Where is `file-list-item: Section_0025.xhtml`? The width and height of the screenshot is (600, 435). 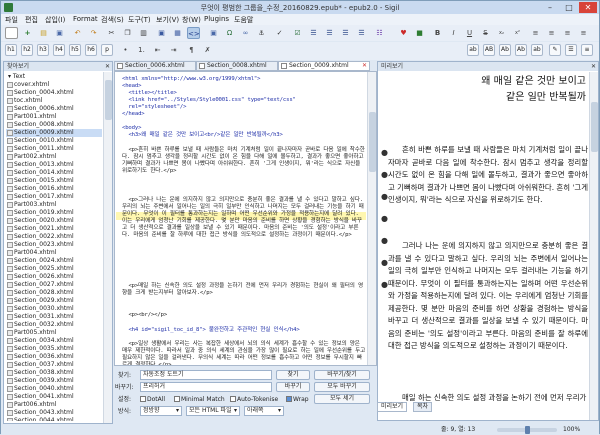 file-list-item: Section_0025.xhtml is located at coordinates (54, 269).